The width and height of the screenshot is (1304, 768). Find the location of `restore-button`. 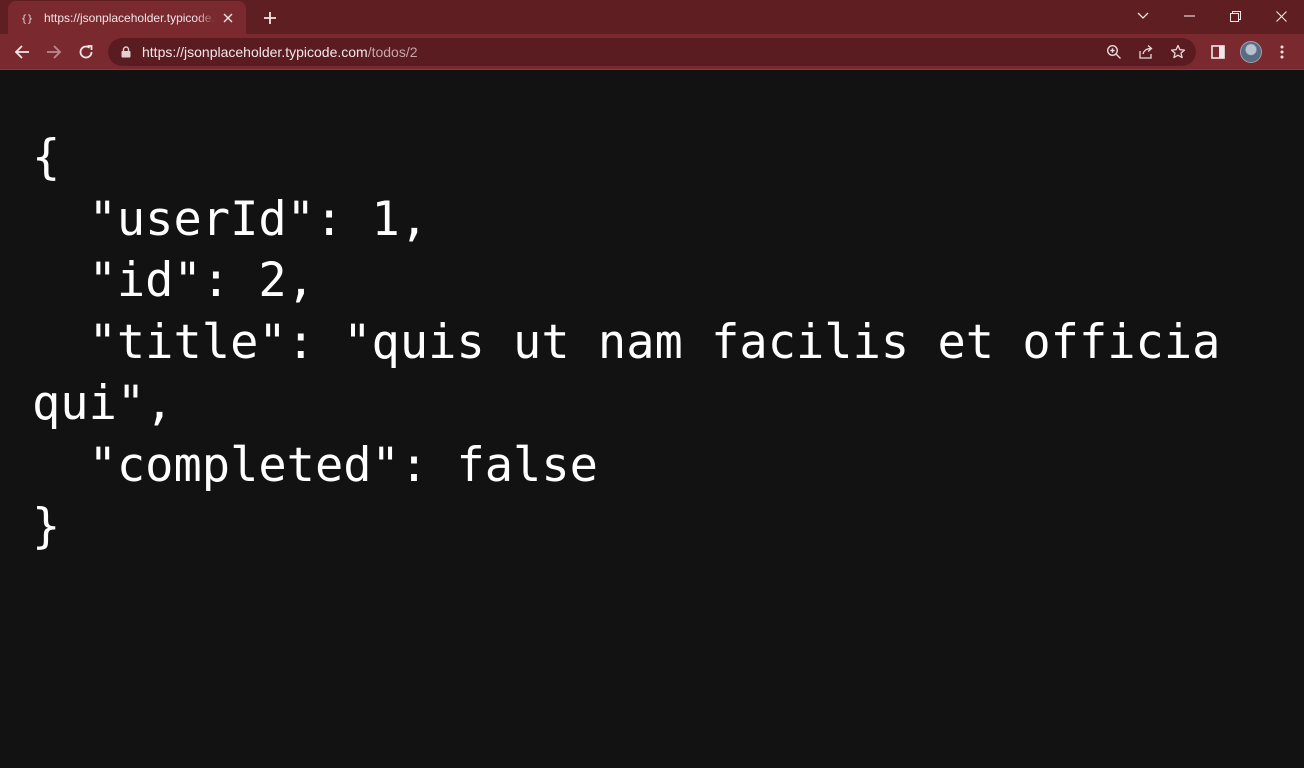

restore-button is located at coordinates (1235, 16).